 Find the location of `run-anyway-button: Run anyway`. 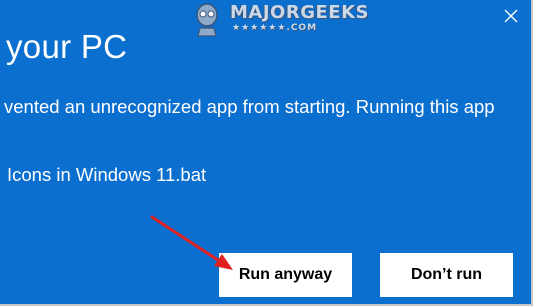

run-anyway-button: Run anyway is located at coordinates (285, 275).